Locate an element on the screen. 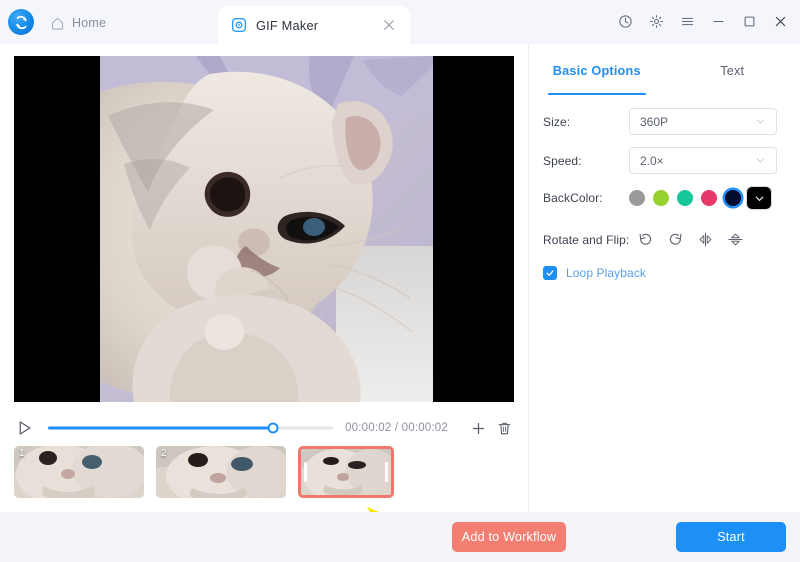 This screenshot has width=800, height=562. rotate-flip-row: Rotate and Flip: is located at coordinates (665, 239).